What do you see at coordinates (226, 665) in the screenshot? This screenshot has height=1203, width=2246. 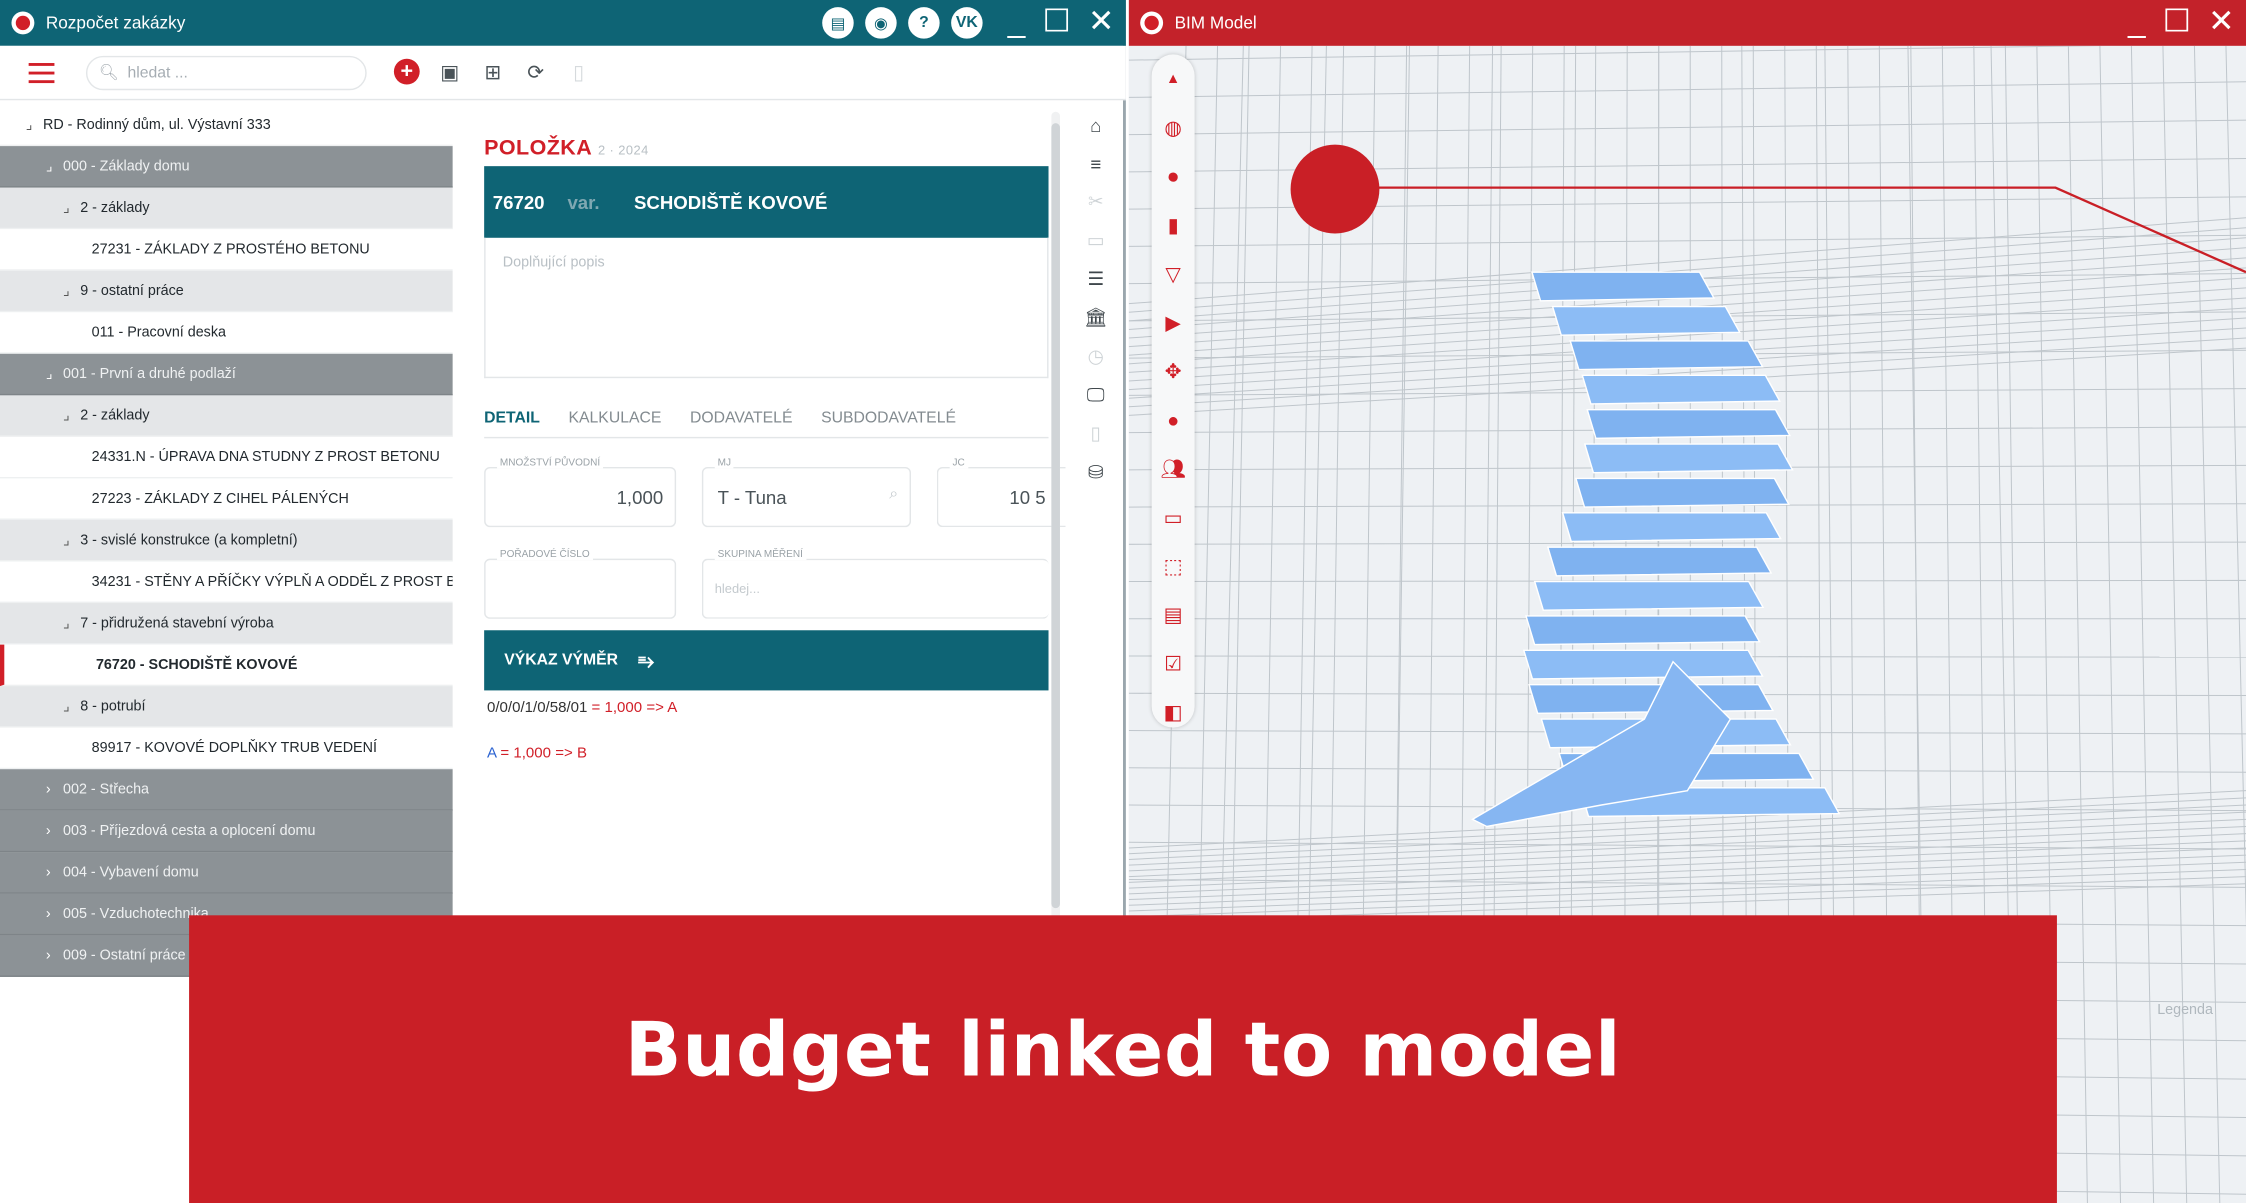 I see `tree-row: 76720 - SCHODIŠTĚ KOVOVÉ` at bounding box center [226, 665].